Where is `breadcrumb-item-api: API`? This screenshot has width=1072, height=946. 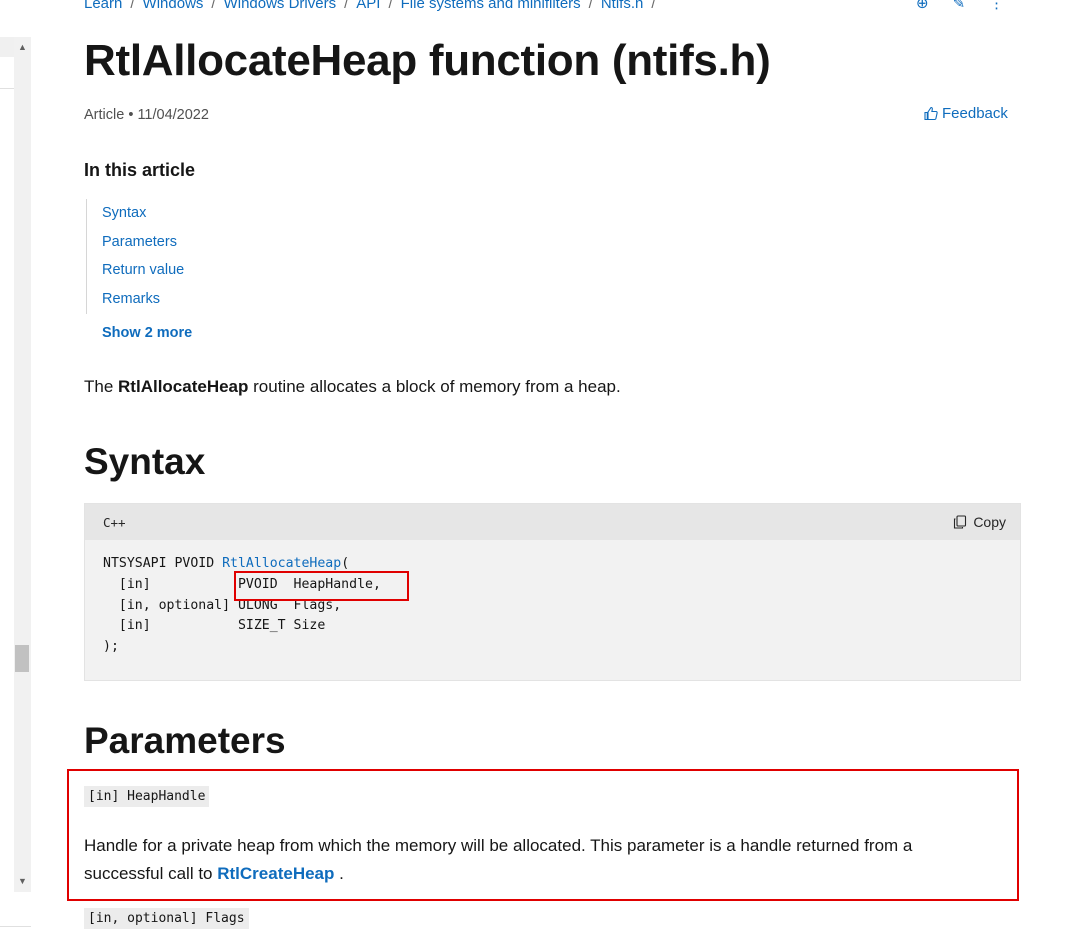 breadcrumb-item-api: API is located at coordinates (368, 6).